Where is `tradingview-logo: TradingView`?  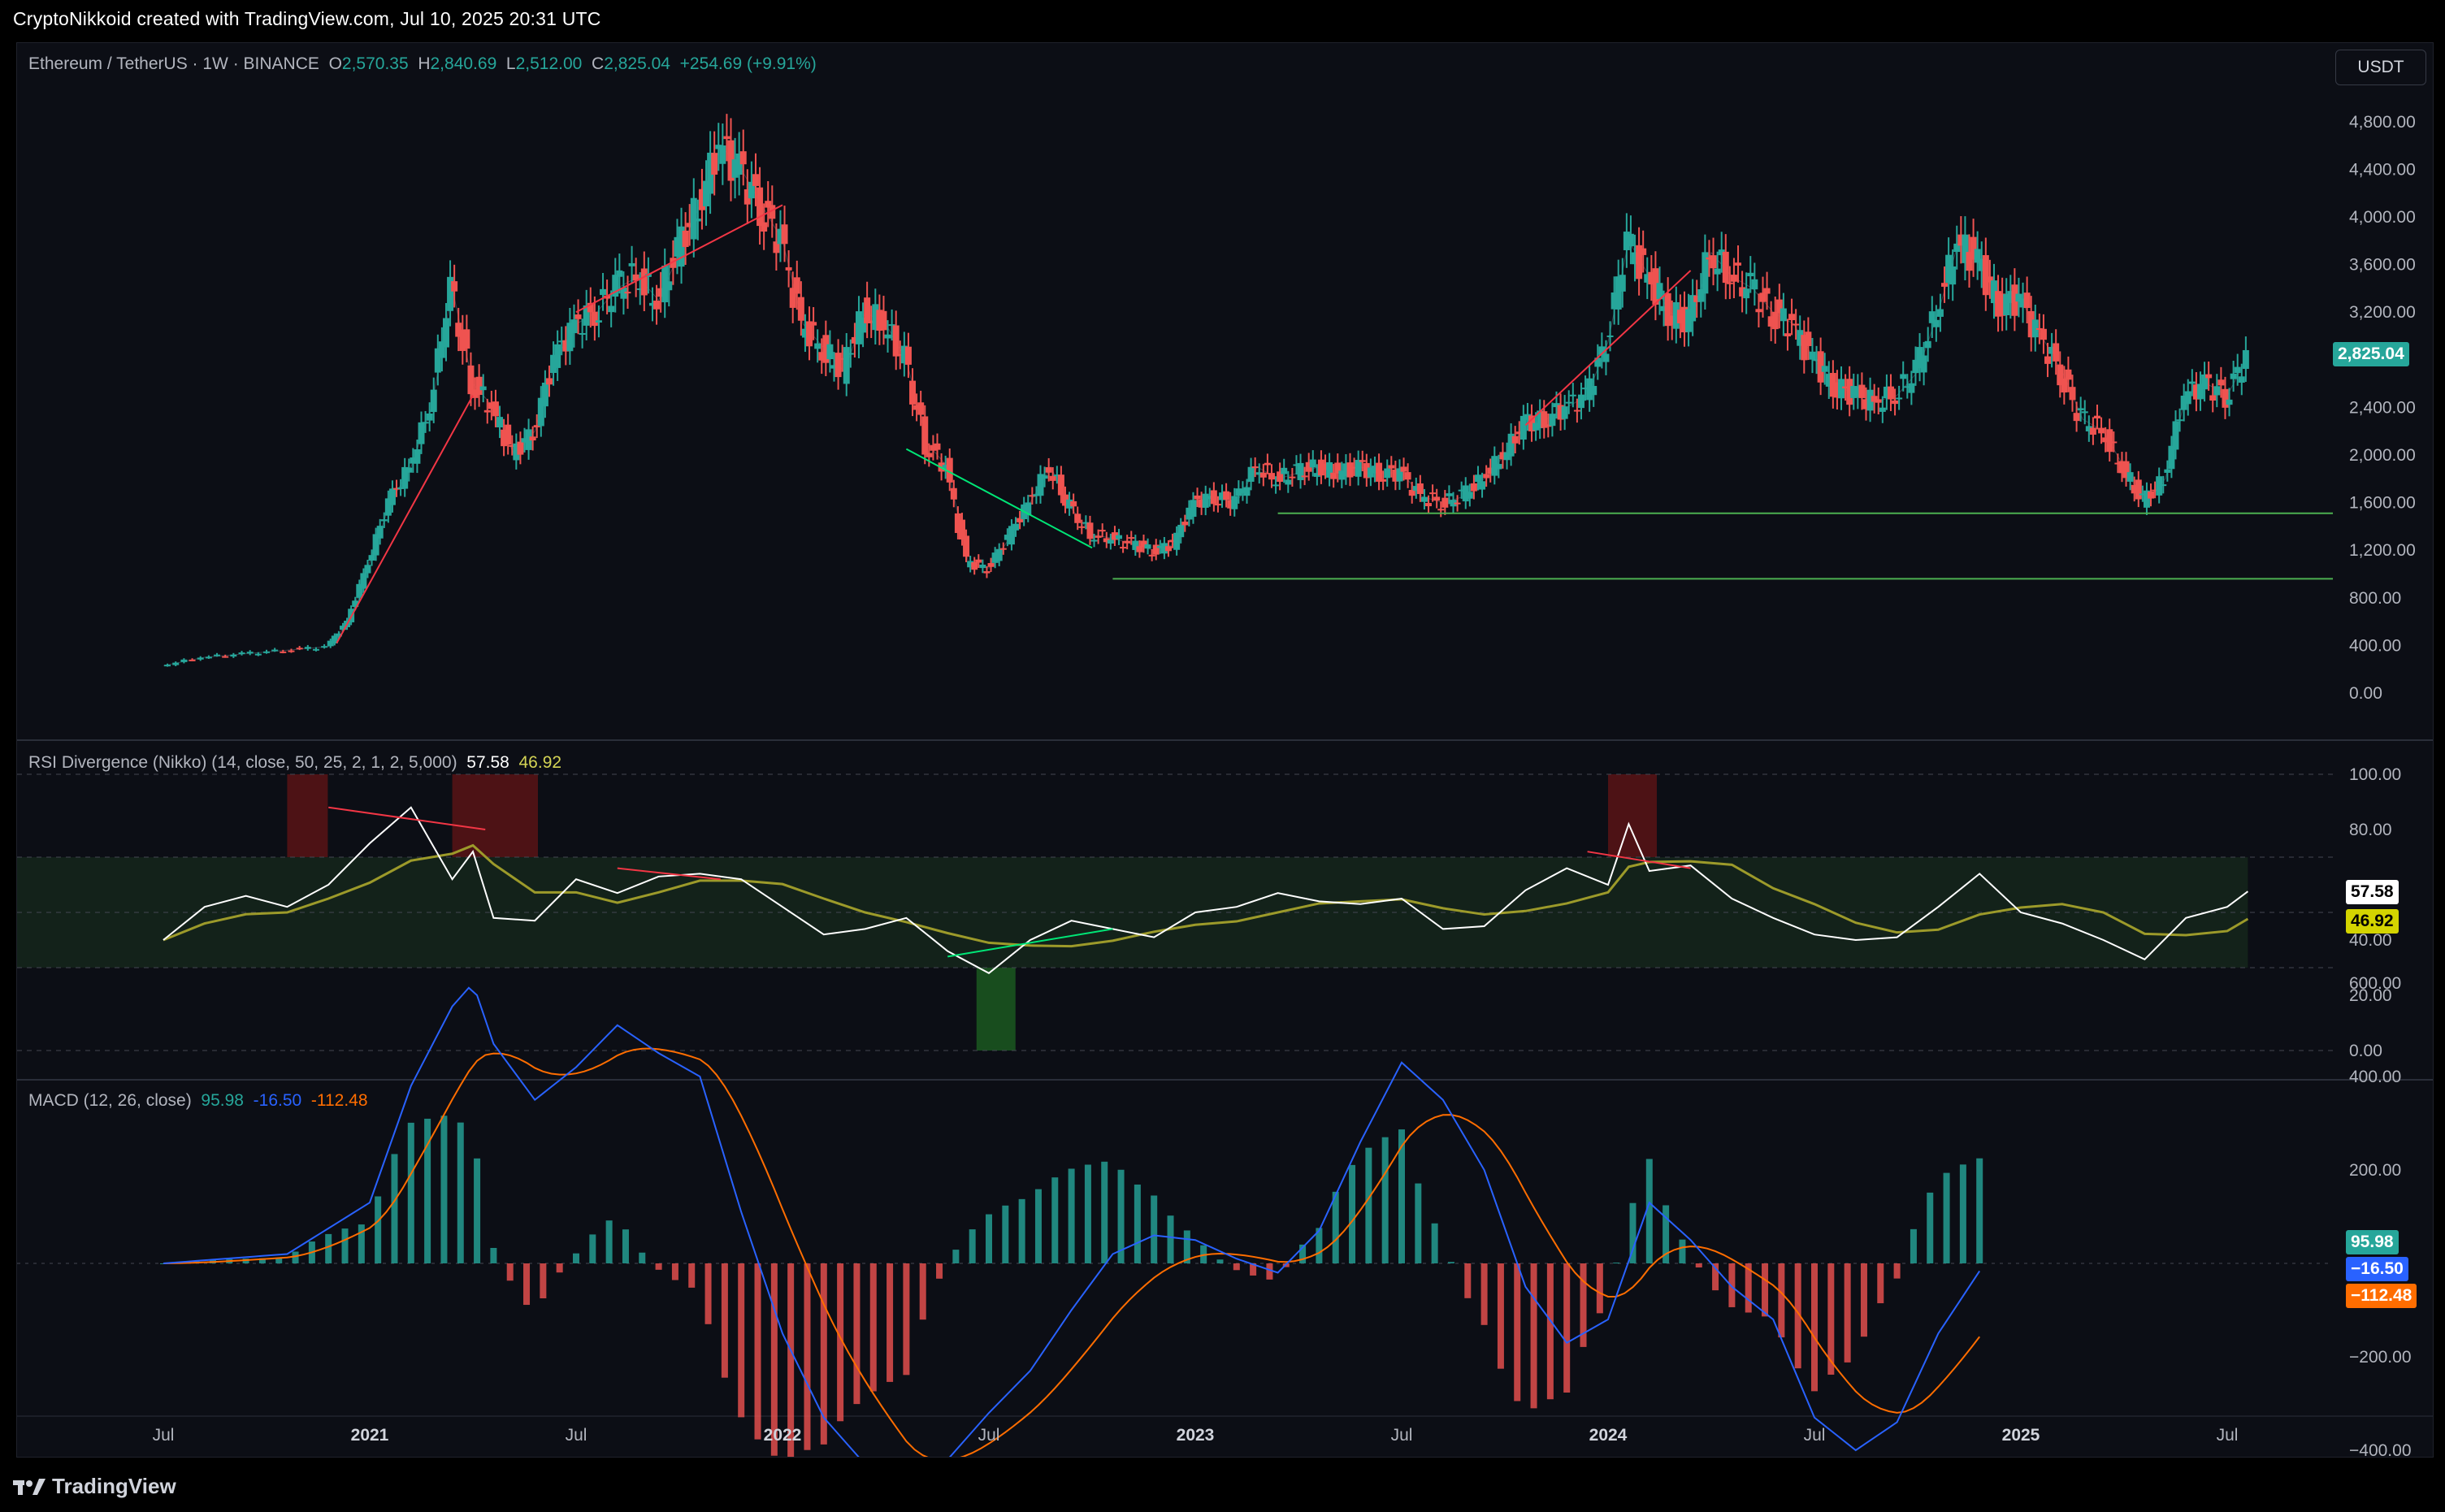 tradingview-logo: TradingView is located at coordinates (94, 1486).